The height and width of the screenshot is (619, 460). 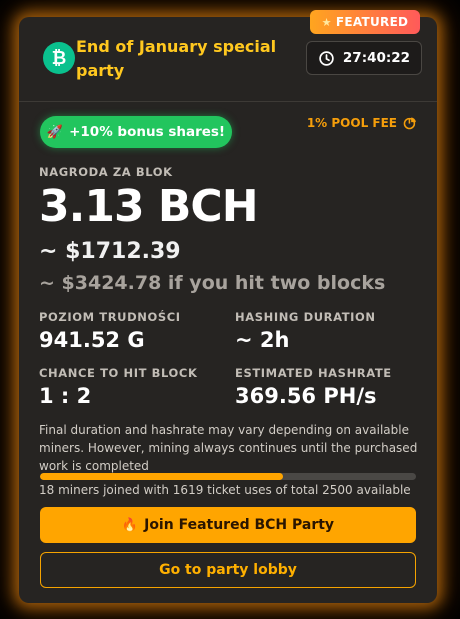 What do you see at coordinates (110, 251) in the screenshot?
I see `reward-usd: ~ $1712.39` at bounding box center [110, 251].